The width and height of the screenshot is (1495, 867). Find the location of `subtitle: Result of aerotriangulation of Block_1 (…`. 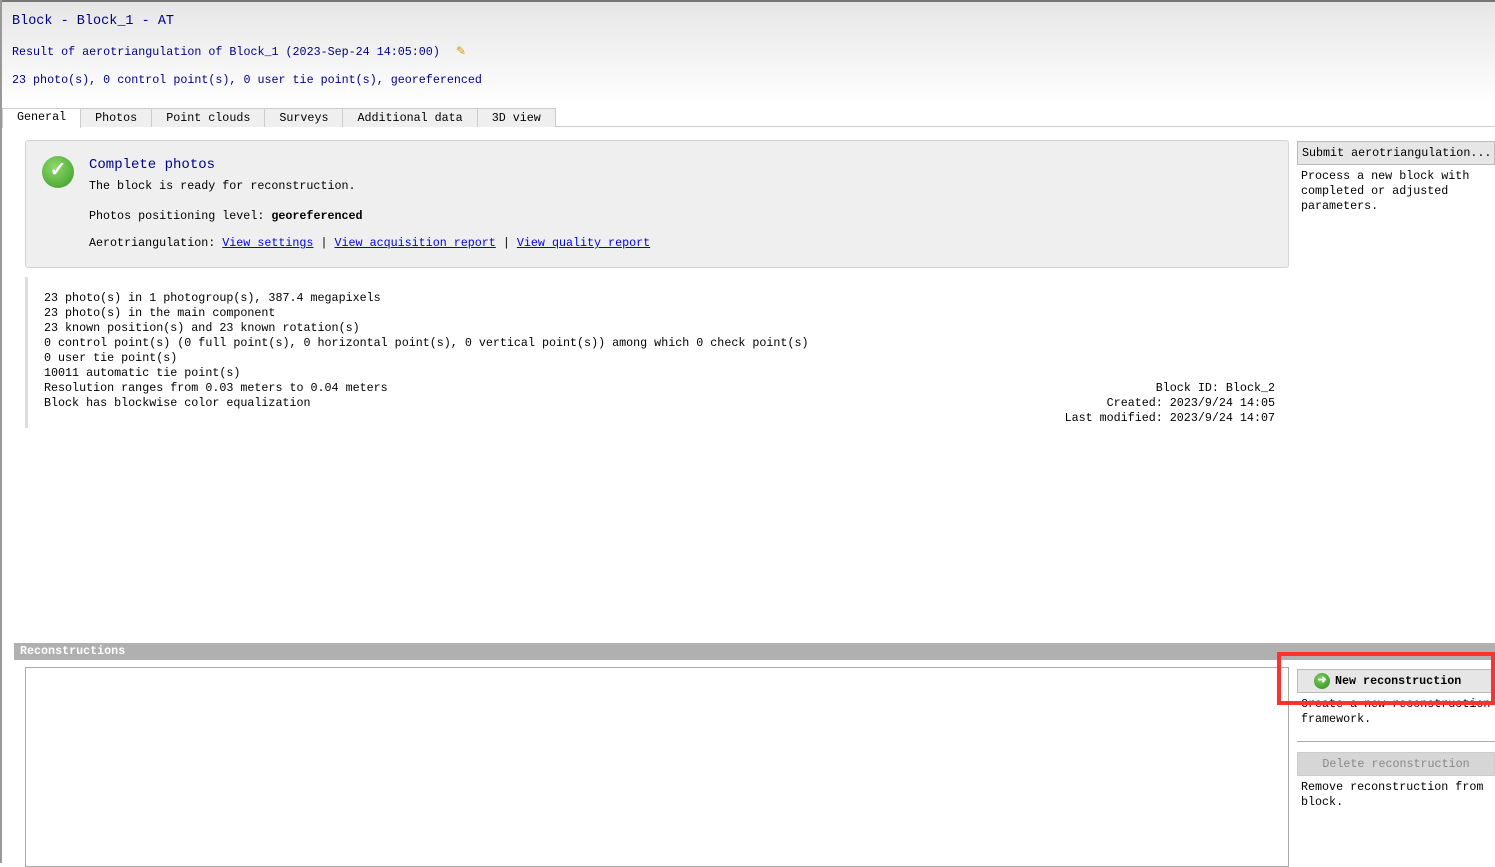

subtitle: Result of aerotriangulation of Block_1 (… is located at coordinates (226, 52).